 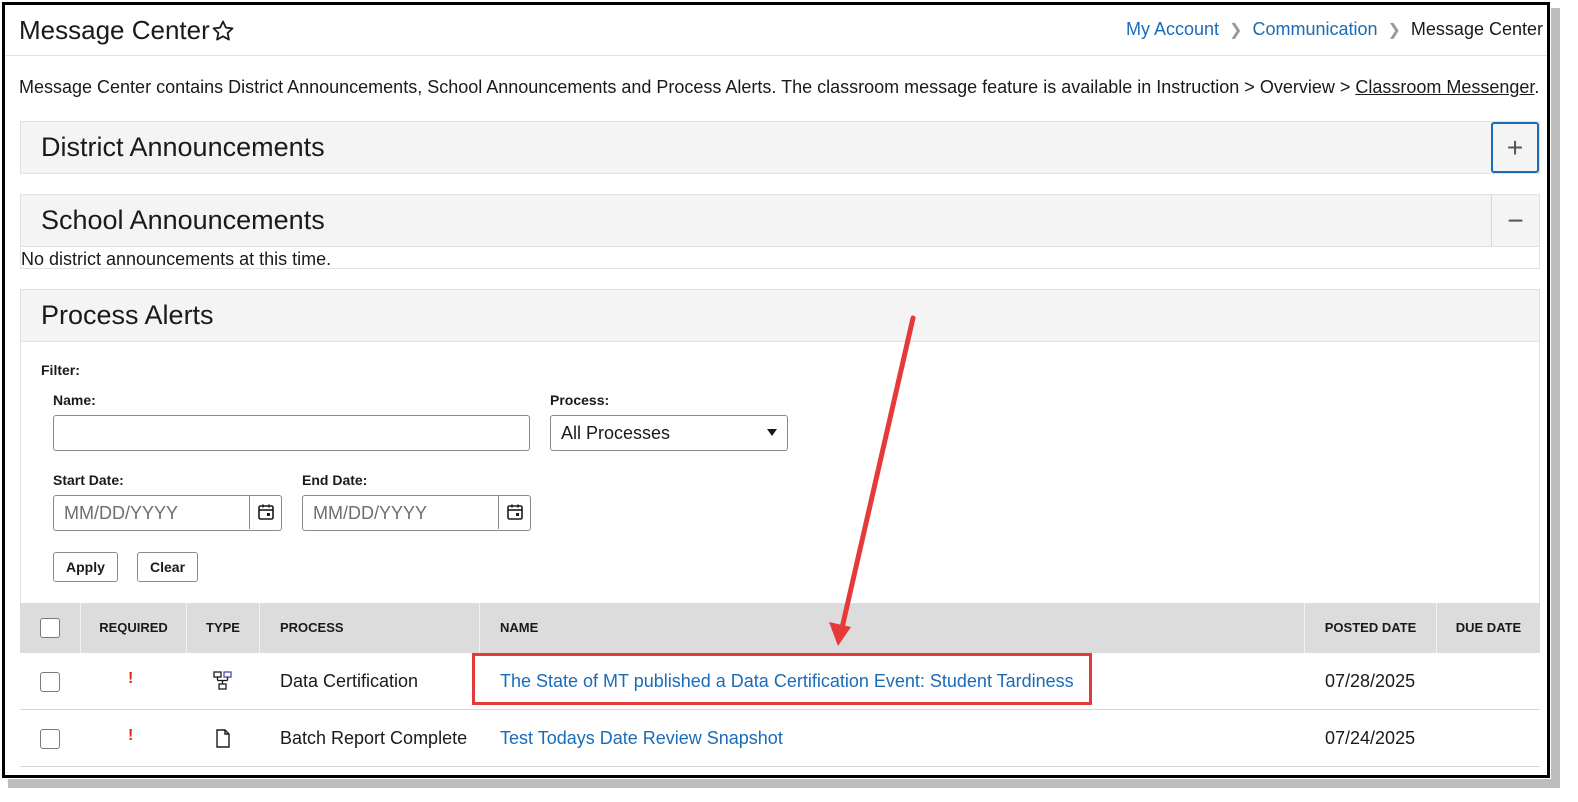 I want to click on hierarchy-icon, so click(x=222, y=680).